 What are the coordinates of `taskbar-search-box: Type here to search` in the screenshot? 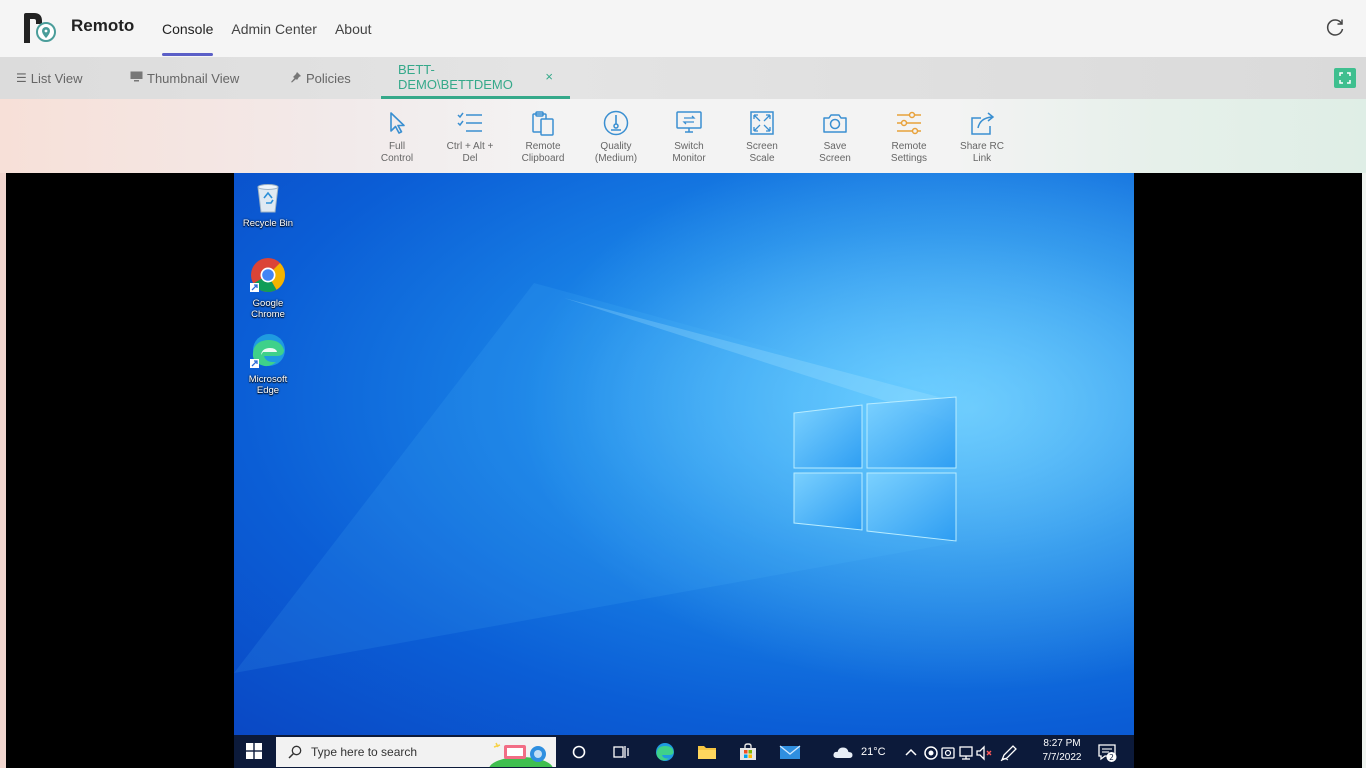 It's located at (416, 752).